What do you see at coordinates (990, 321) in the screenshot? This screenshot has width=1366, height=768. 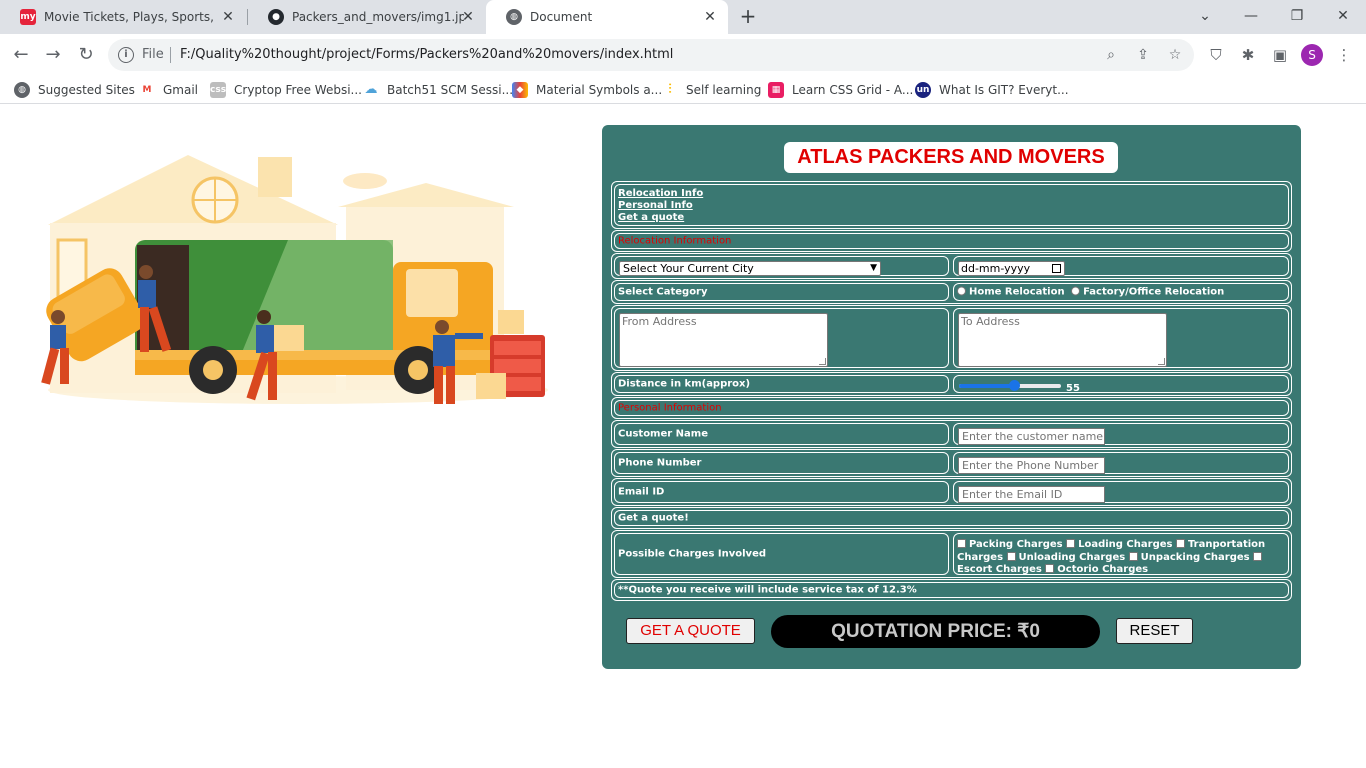 I see `to-address-placeholder: To Address` at bounding box center [990, 321].